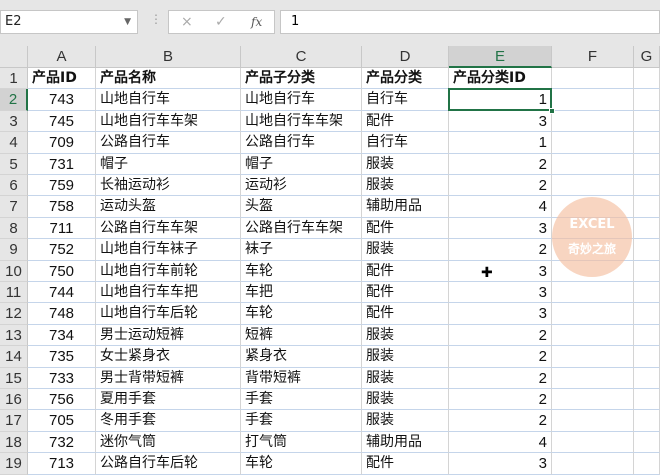 Image resolution: width=660 pixels, height=476 pixels. What do you see at coordinates (168, 442) in the screenshot?
I see `cell: 迷你气筒` at bounding box center [168, 442].